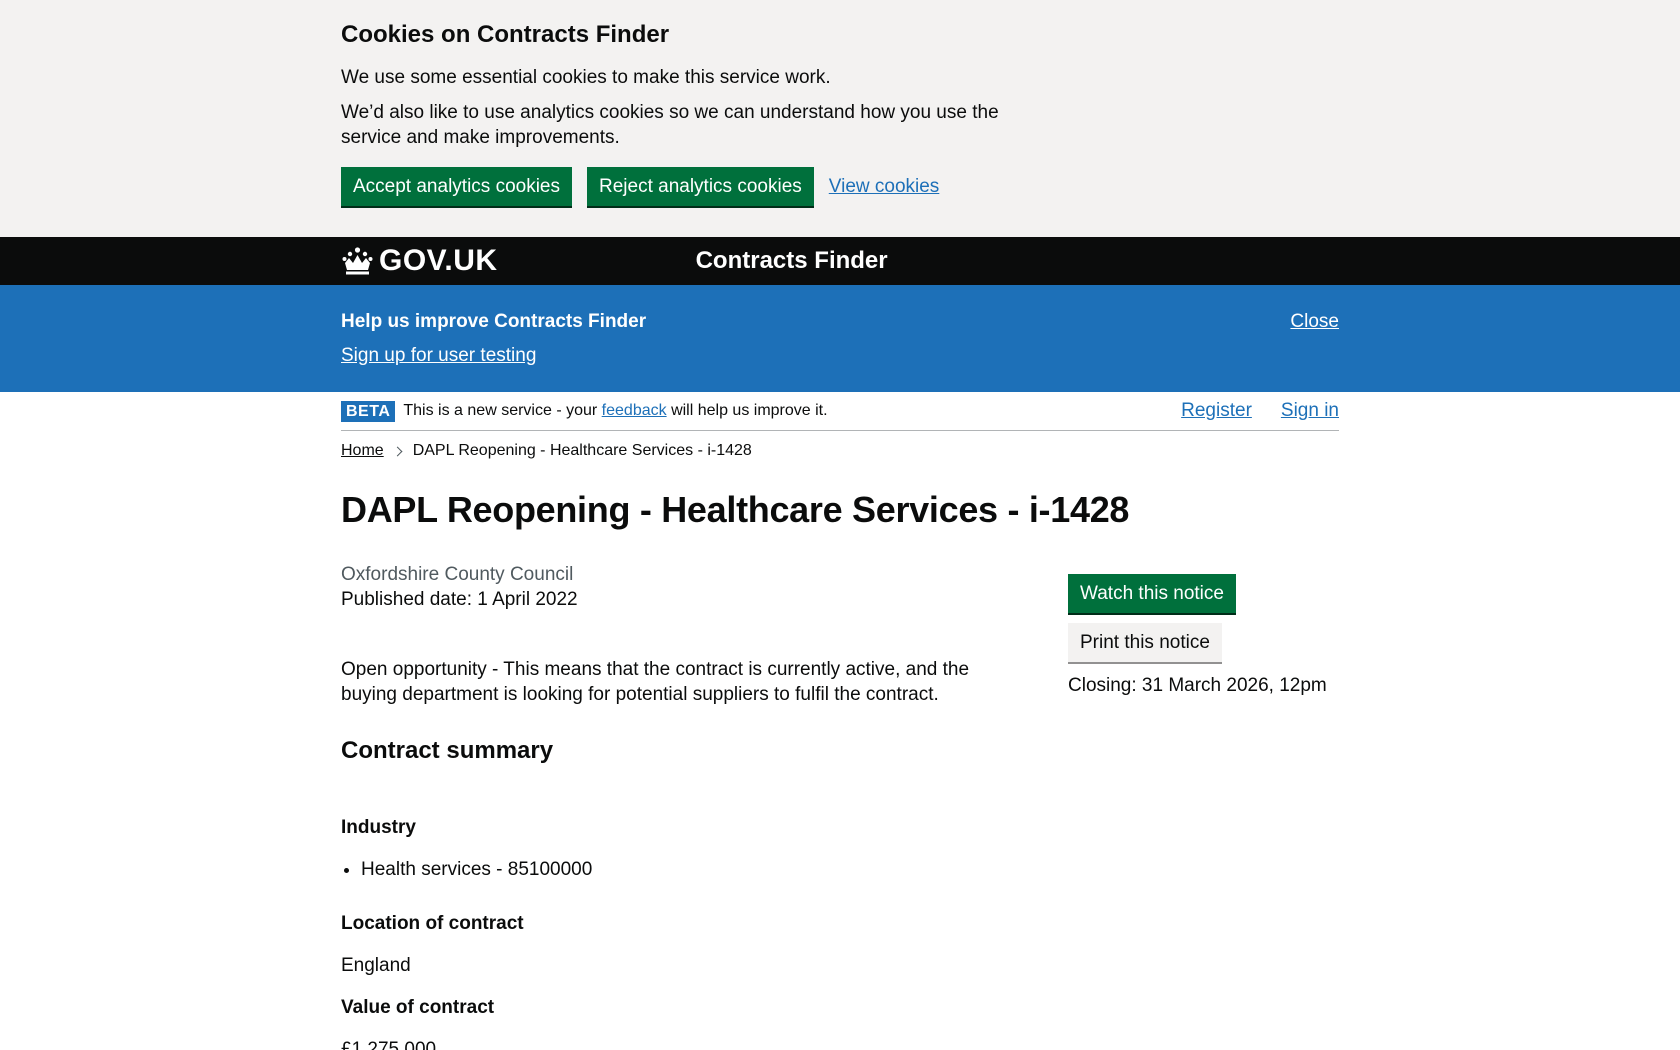 The height and width of the screenshot is (1050, 1680). I want to click on view-cookies-link: View cookies, so click(884, 187).